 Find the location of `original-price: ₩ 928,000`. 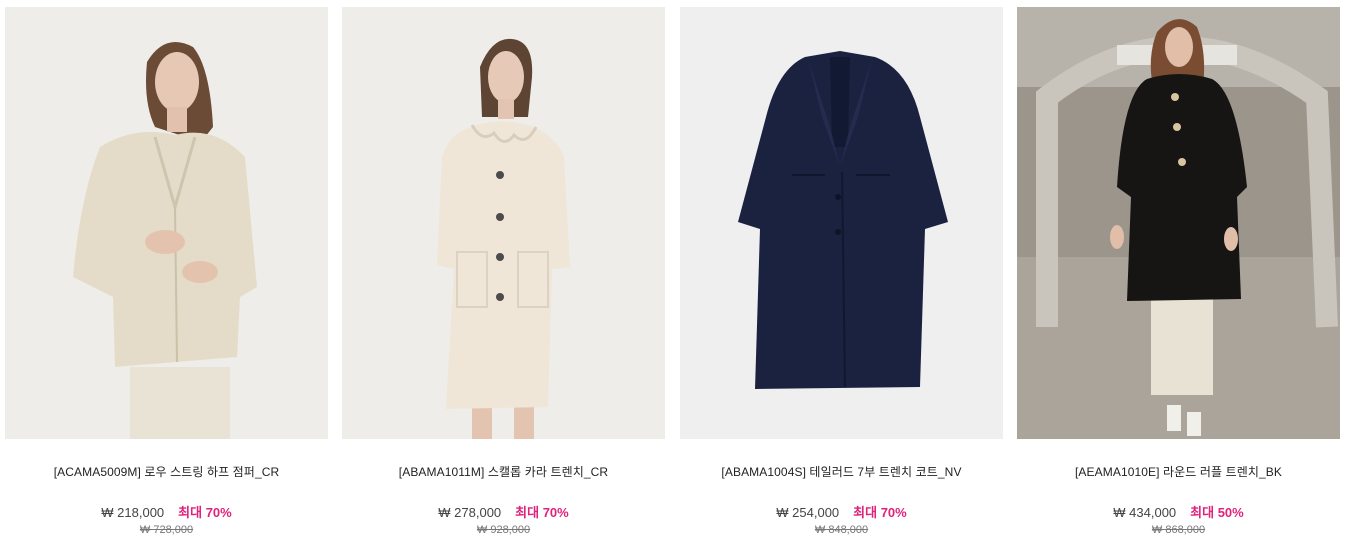

original-price: ₩ 928,000 is located at coordinates (503, 530).